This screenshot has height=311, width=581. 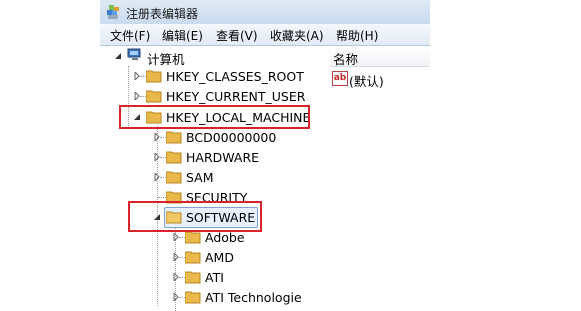 I want to click on window-title: 注册表编辑器, so click(x=162, y=14).